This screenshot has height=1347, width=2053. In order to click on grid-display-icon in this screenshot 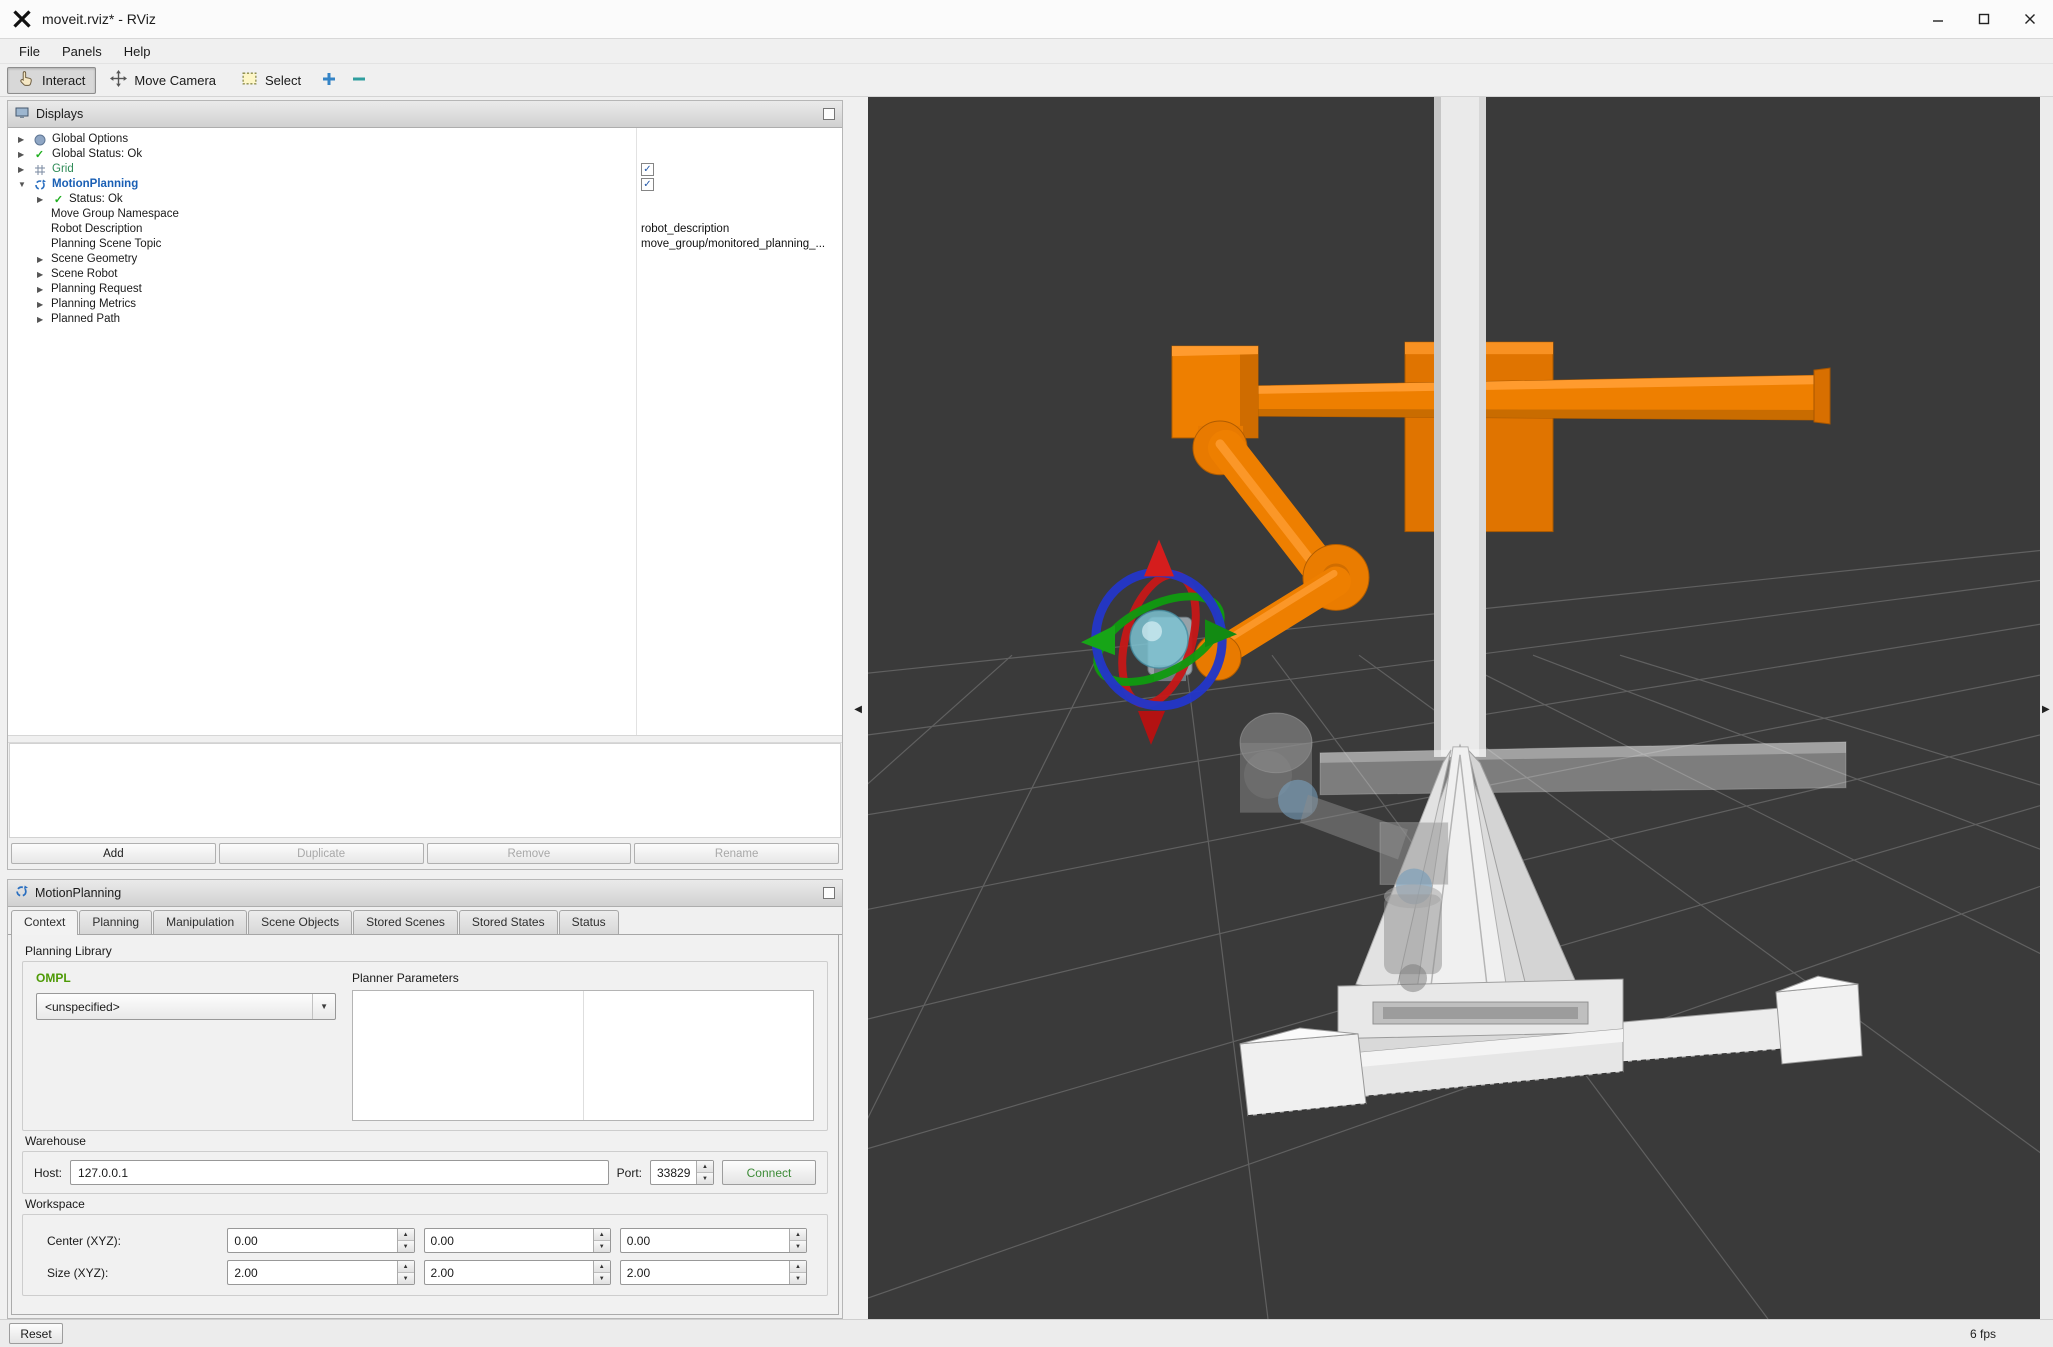, I will do `click(39, 169)`.